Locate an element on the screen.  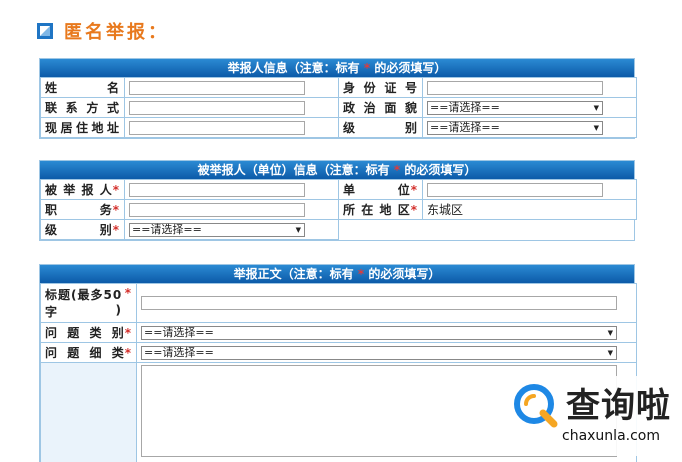
page-header: 匿名举报： is located at coordinates (102, 31).